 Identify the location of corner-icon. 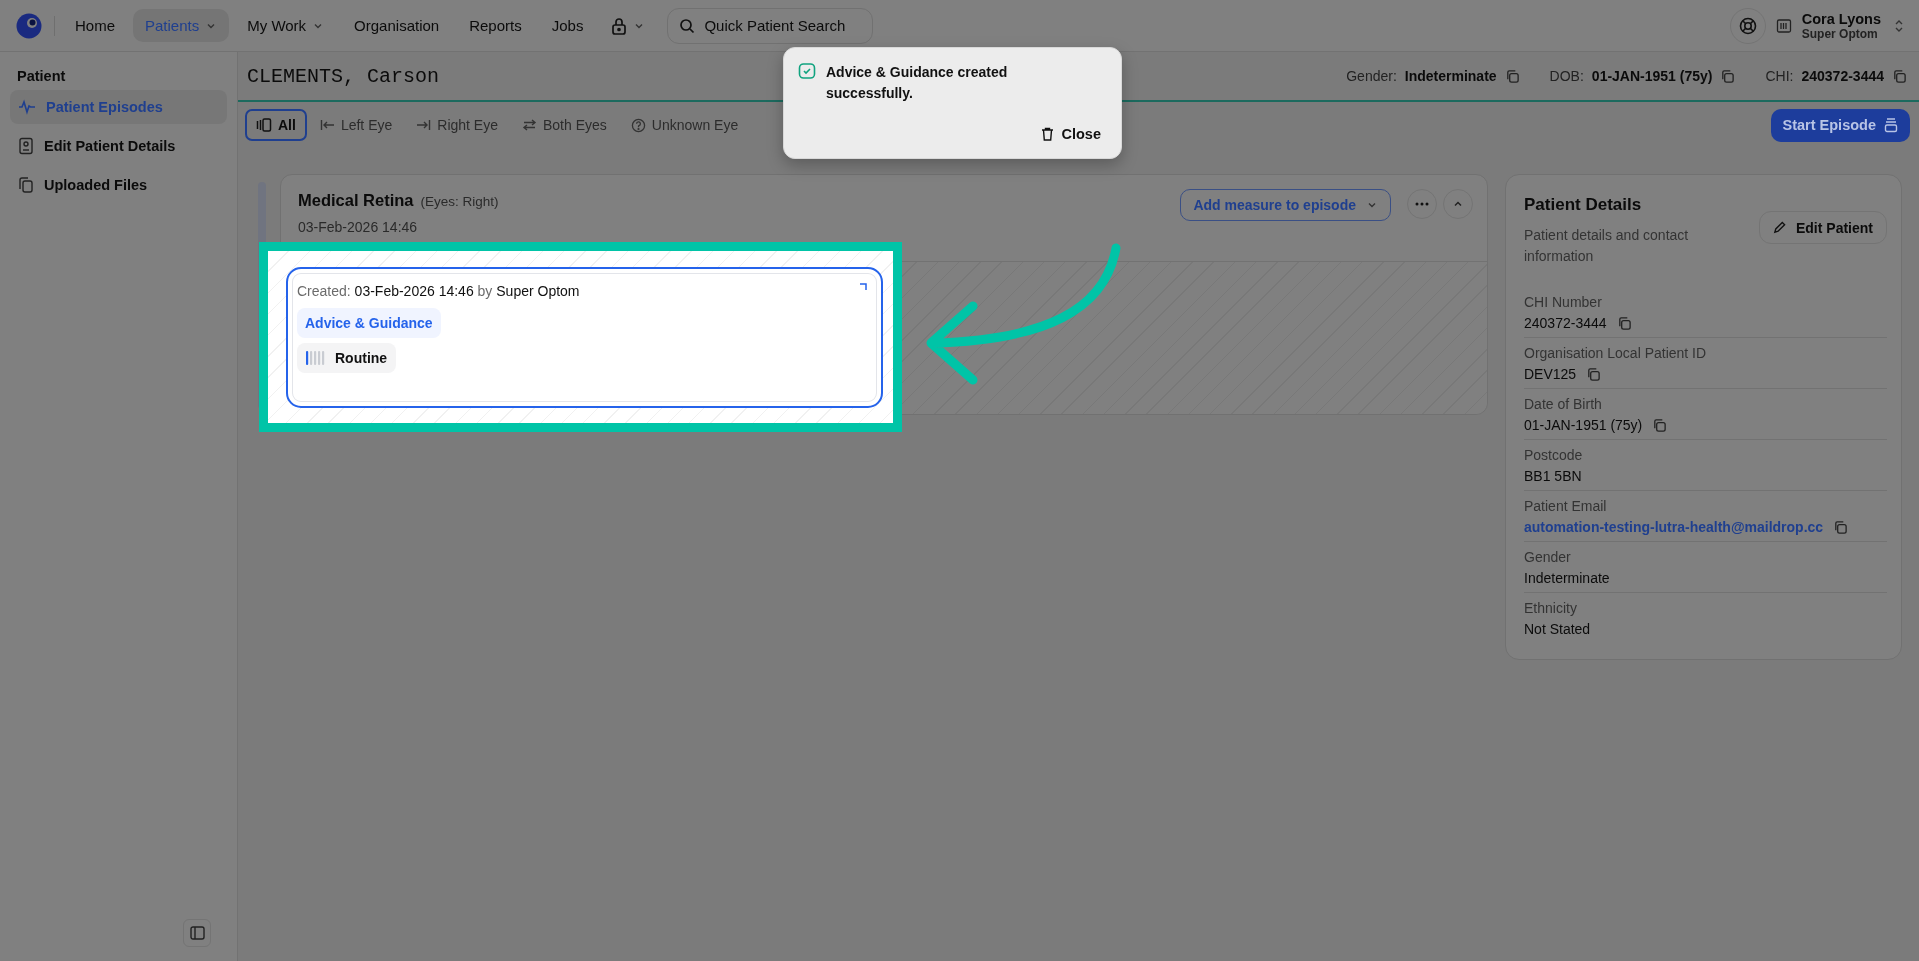
(863, 286).